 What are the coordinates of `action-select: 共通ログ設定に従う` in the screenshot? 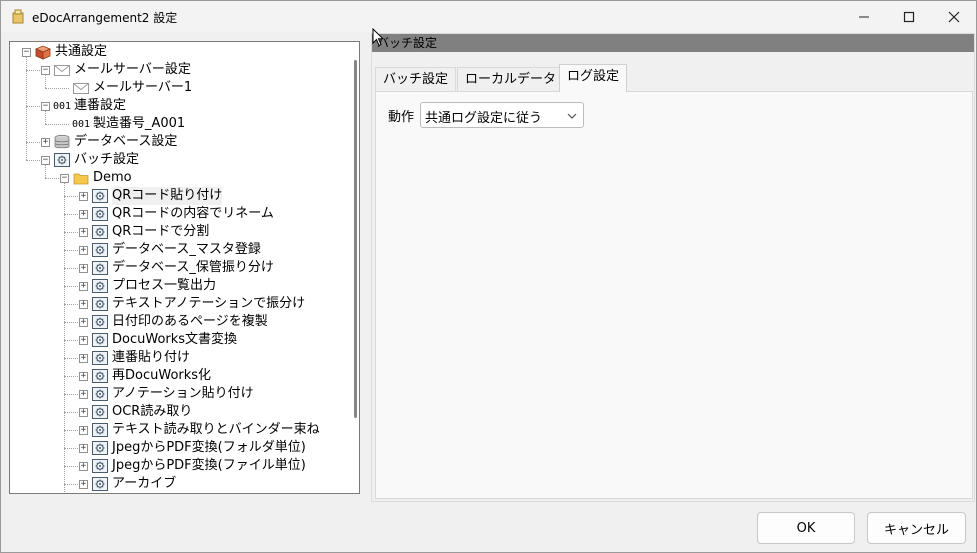 It's located at (502, 115).